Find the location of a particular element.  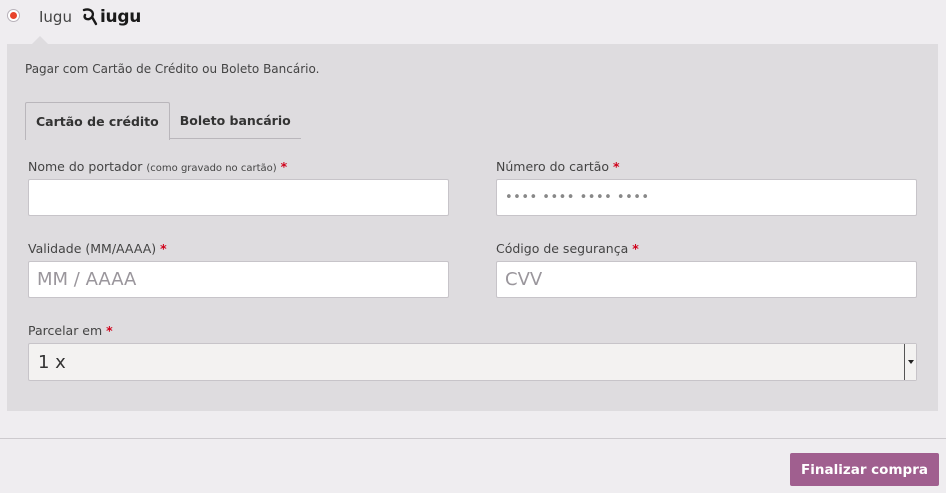

installments-label-text: Parcelar em is located at coordinates (65, 330).